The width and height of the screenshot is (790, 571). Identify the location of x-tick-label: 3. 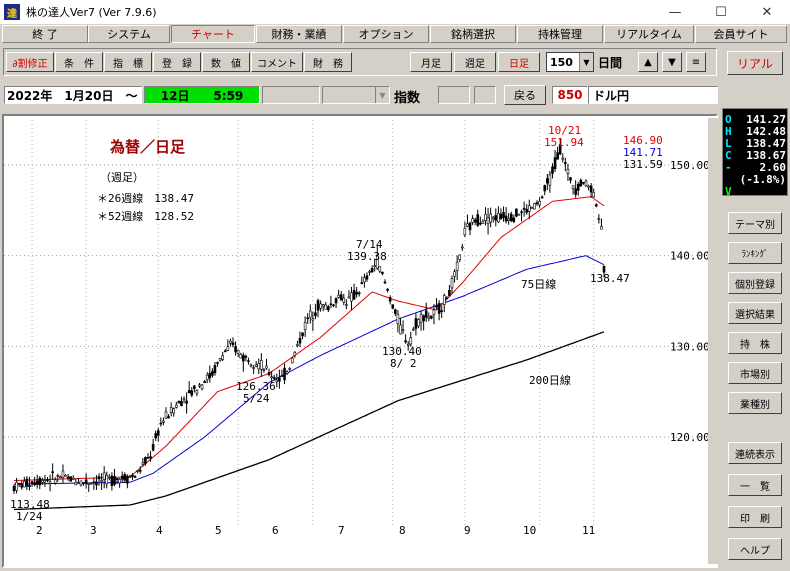
(93, 530).